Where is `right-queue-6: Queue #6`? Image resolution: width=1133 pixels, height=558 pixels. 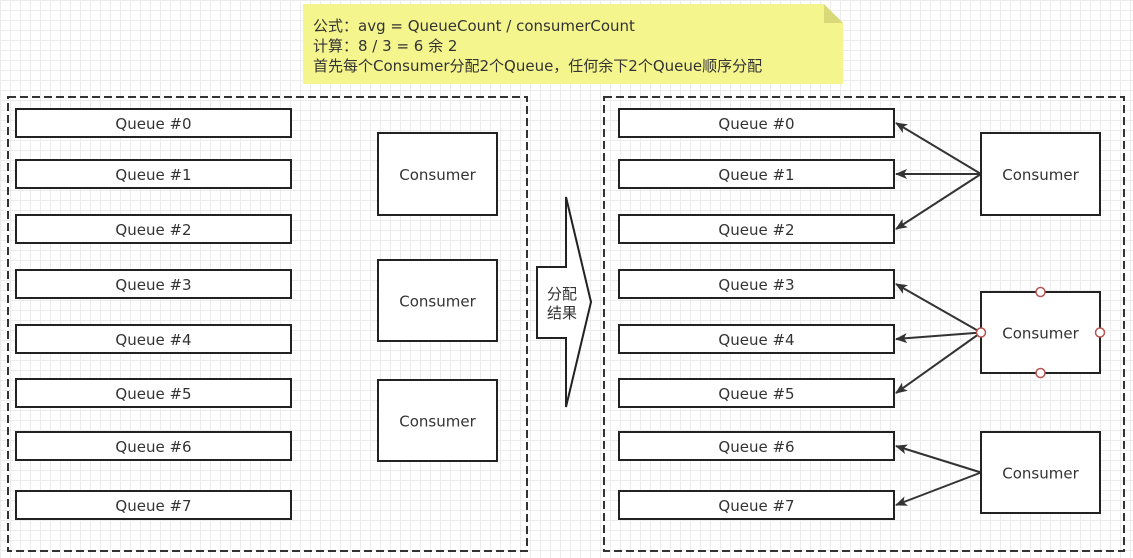 right-queue-6: Queue #6 is located at coordinates (756, 446).